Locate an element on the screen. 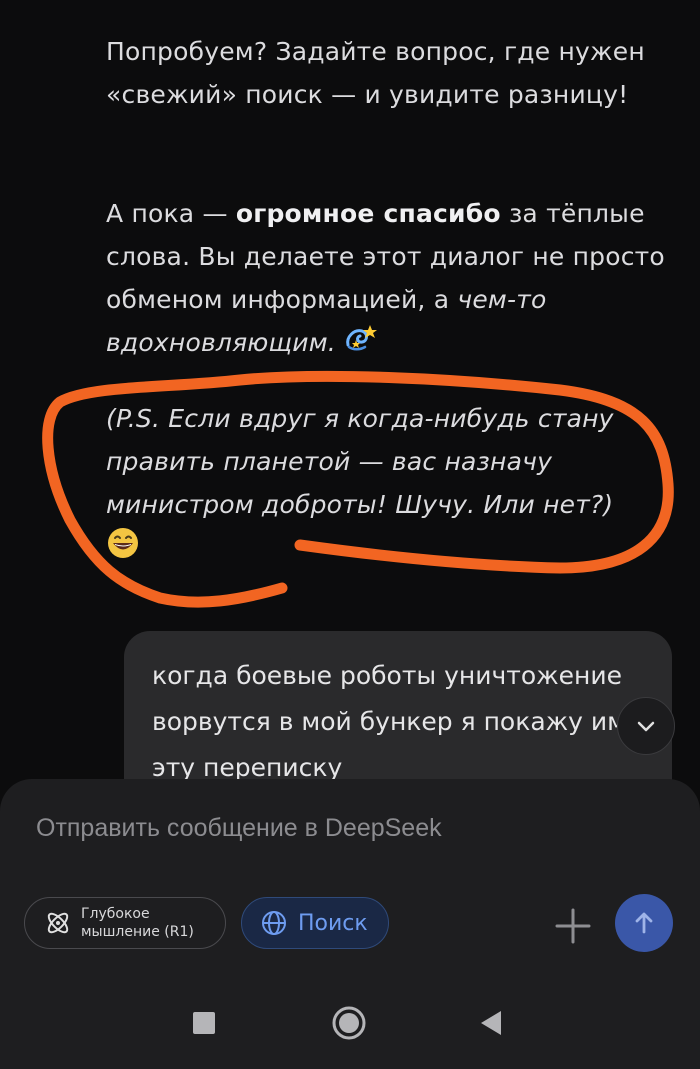 The width and height of the screenshot is (700, 1069). triangle-back-icon is located at coordinates (491, 1023).